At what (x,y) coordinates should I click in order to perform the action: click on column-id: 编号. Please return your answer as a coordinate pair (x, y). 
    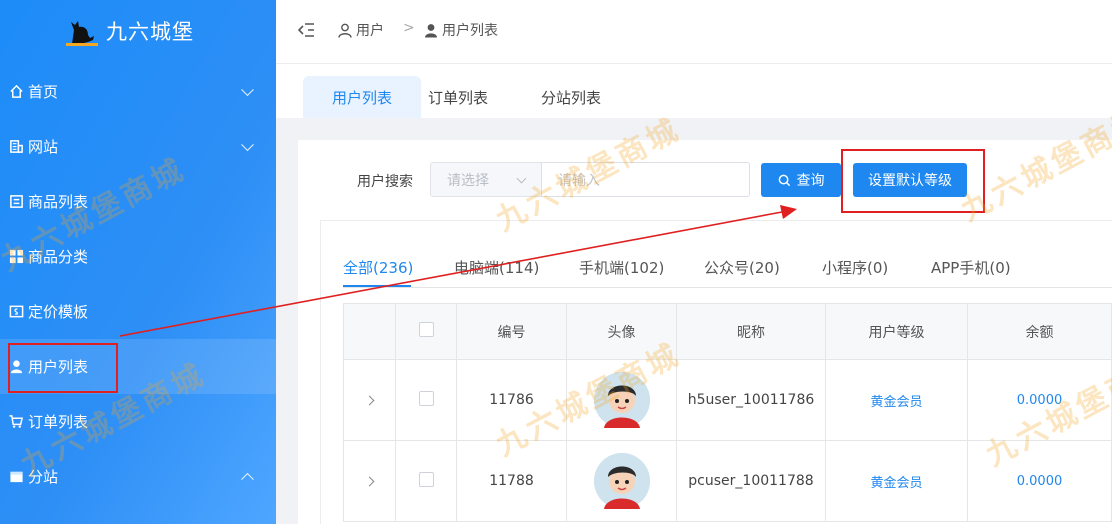
    Looking at the image, I should click on (511, 331).